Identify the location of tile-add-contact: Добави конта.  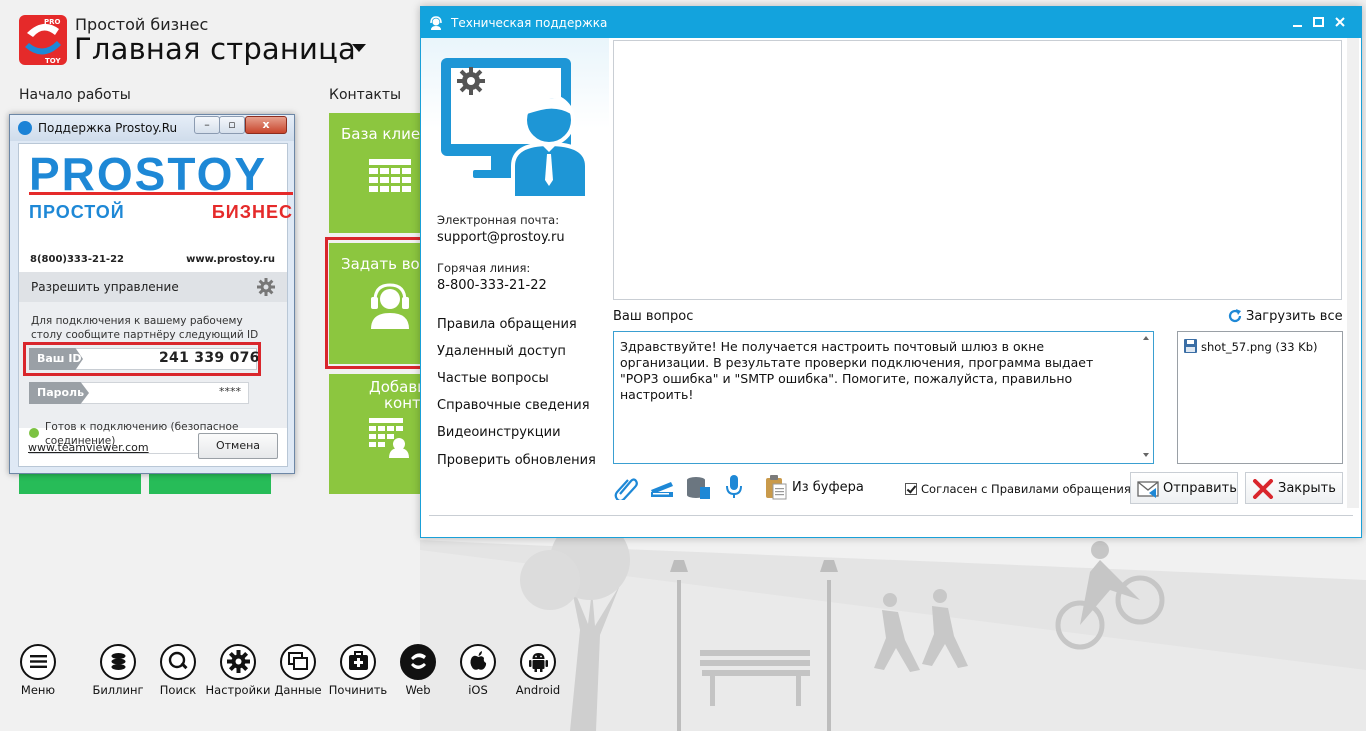
(375, 434).